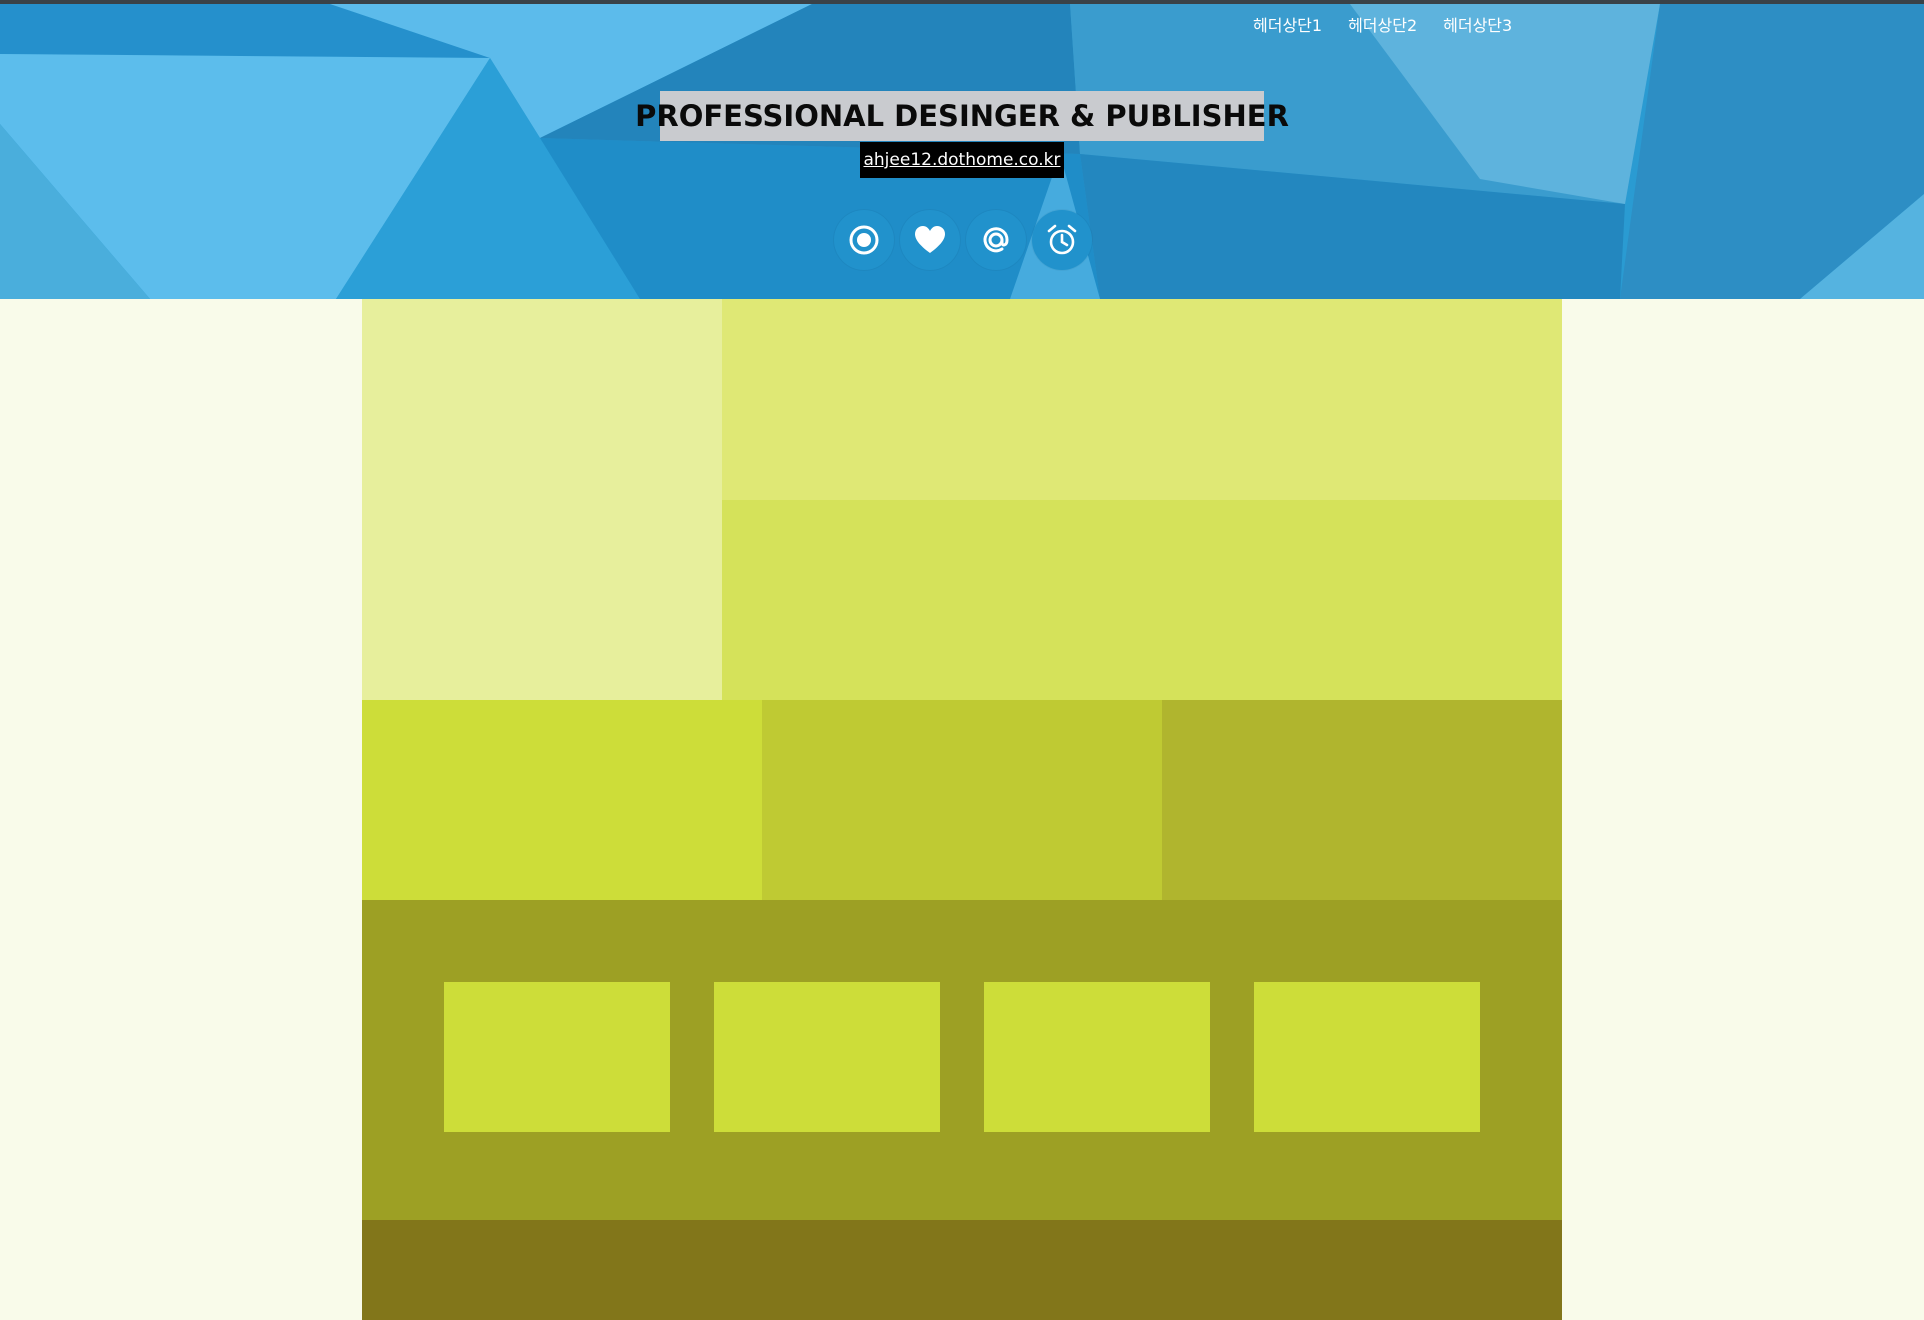 The width and height of the screenshot is (1924, 1320). I want to click on footer-block, so click(962, 1270).